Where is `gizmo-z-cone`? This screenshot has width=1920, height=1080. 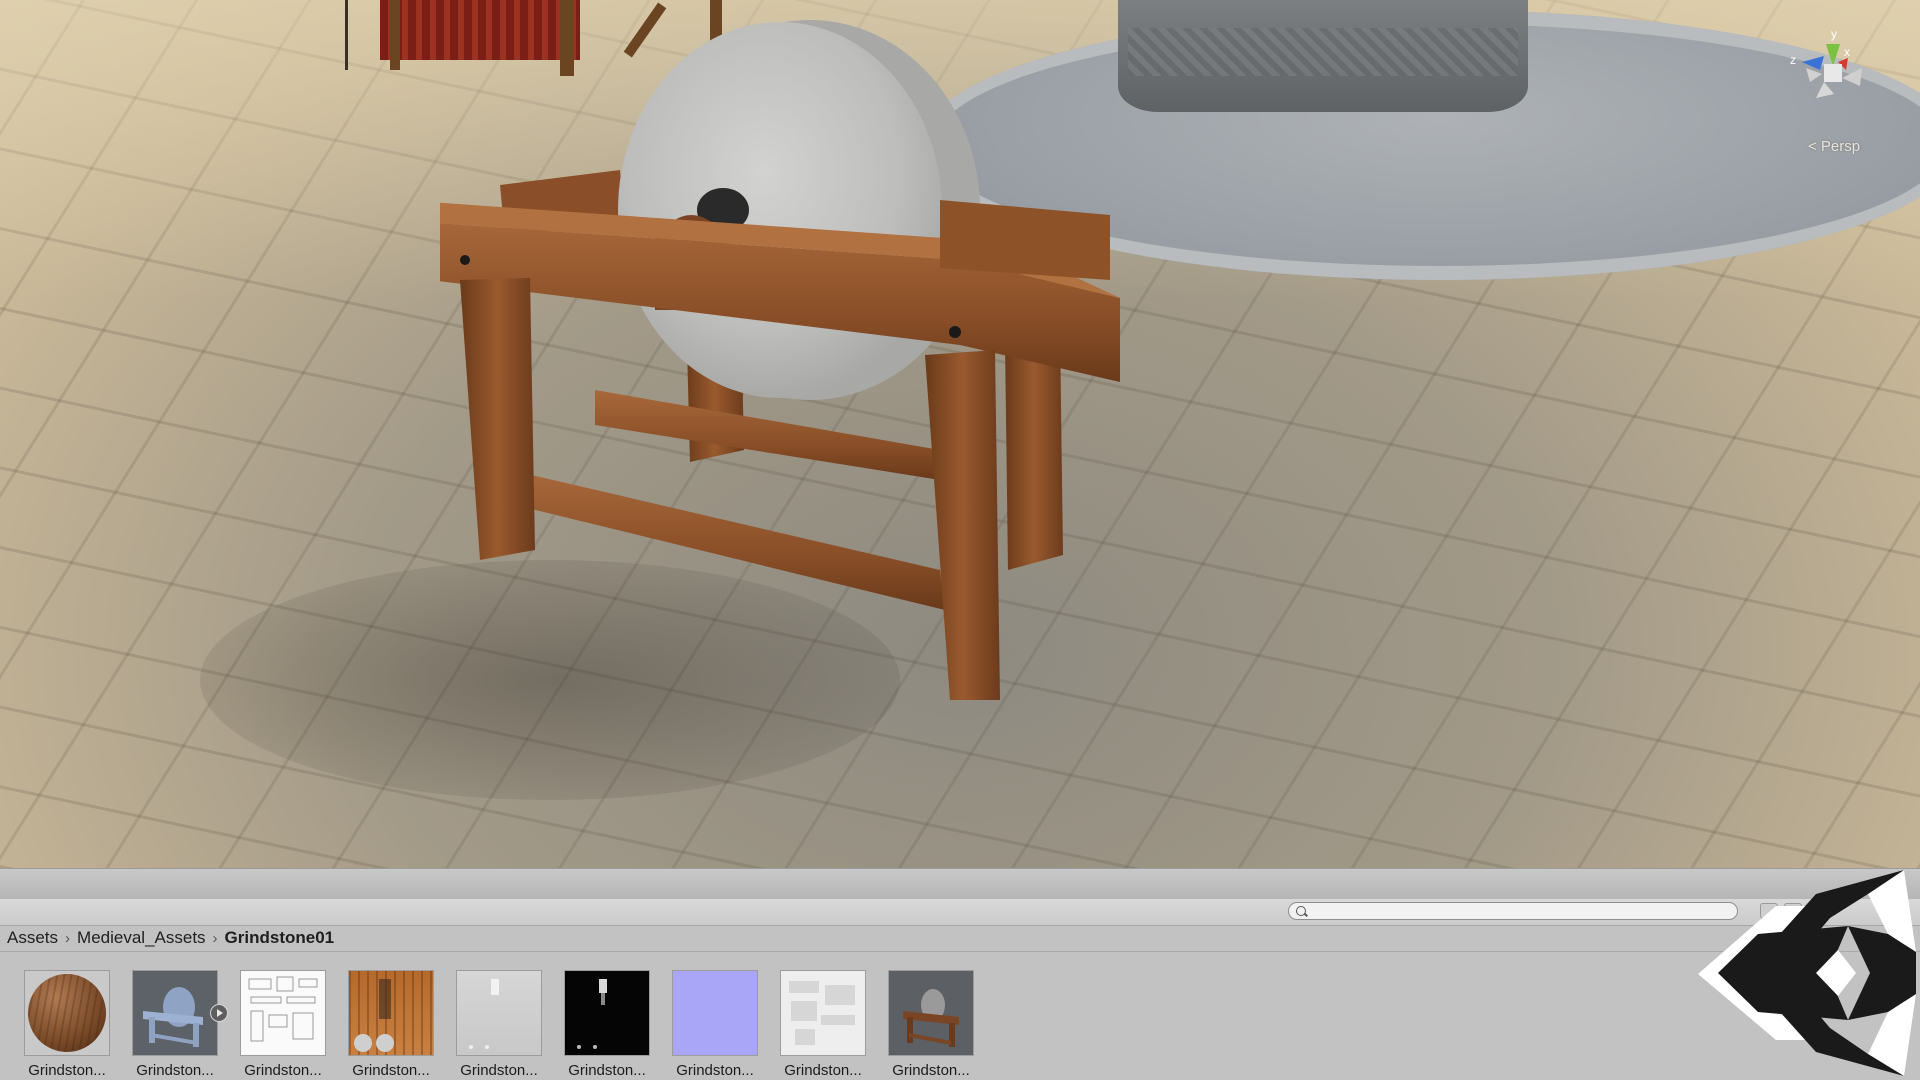 gizmo-z-cone is located at coordinates (1813, 63).